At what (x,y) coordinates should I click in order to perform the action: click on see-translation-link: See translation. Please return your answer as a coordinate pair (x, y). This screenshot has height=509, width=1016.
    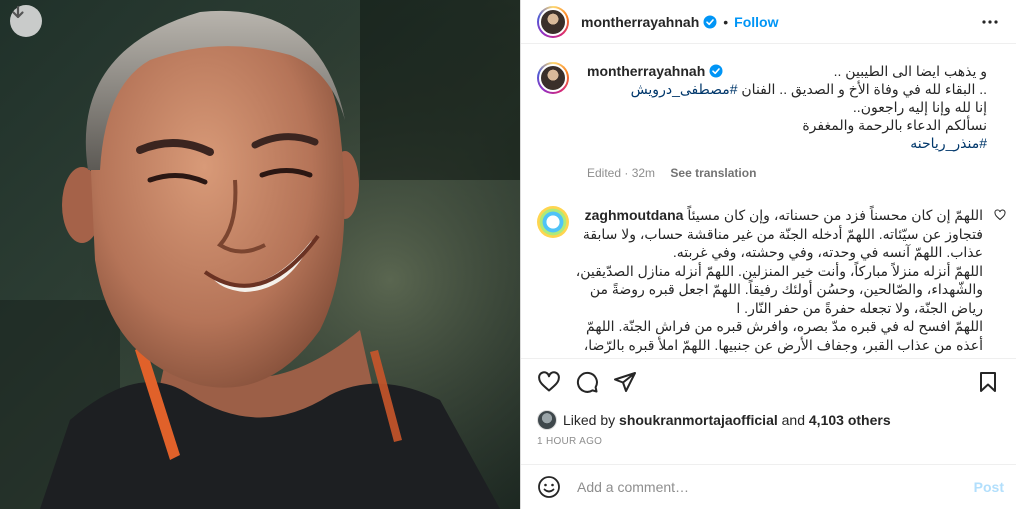
    Looking at the image, I should click on (713, 173).